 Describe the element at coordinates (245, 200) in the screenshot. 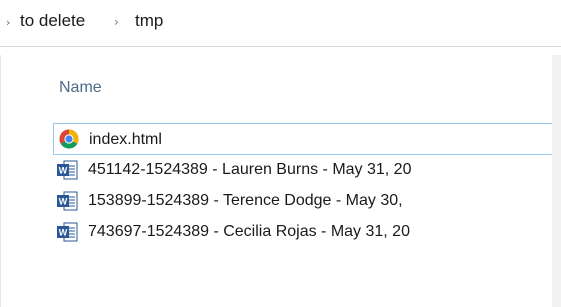

I see `file-name: 153899-1524389 - Terence Dodge - May 30,` at that location.